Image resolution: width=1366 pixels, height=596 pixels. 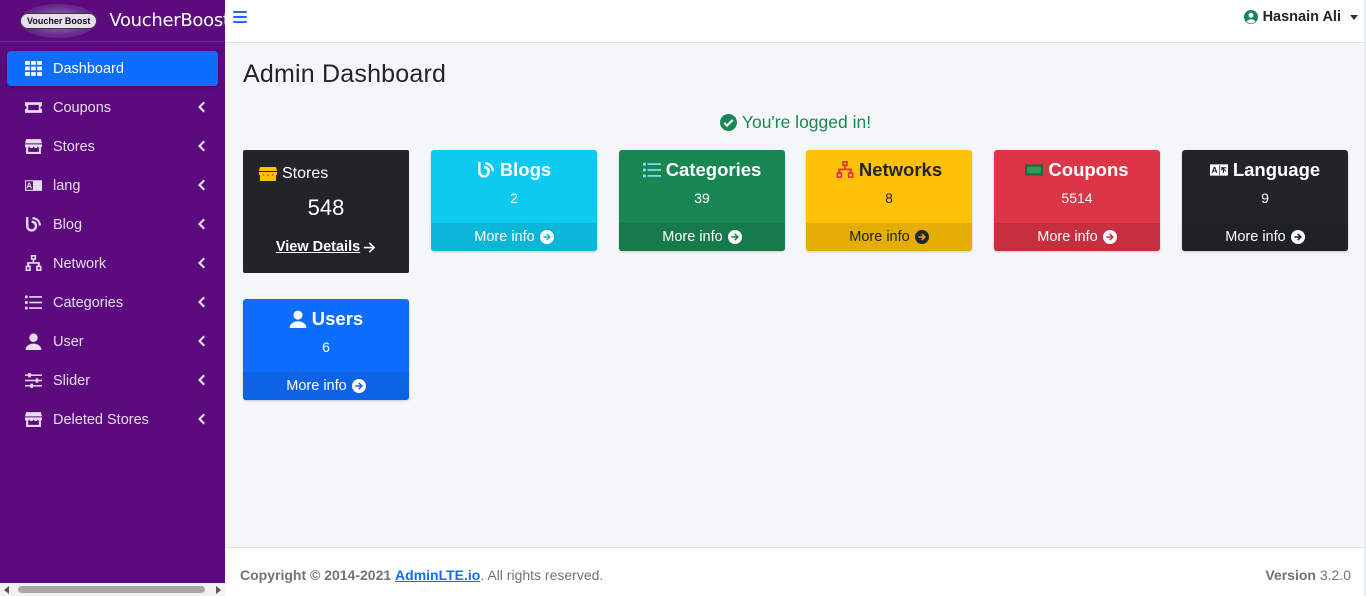 What do you see at coordinates (318, 247) in the screenshot?
I see `view-details-label: View Details` at bounding box center [318, 247].